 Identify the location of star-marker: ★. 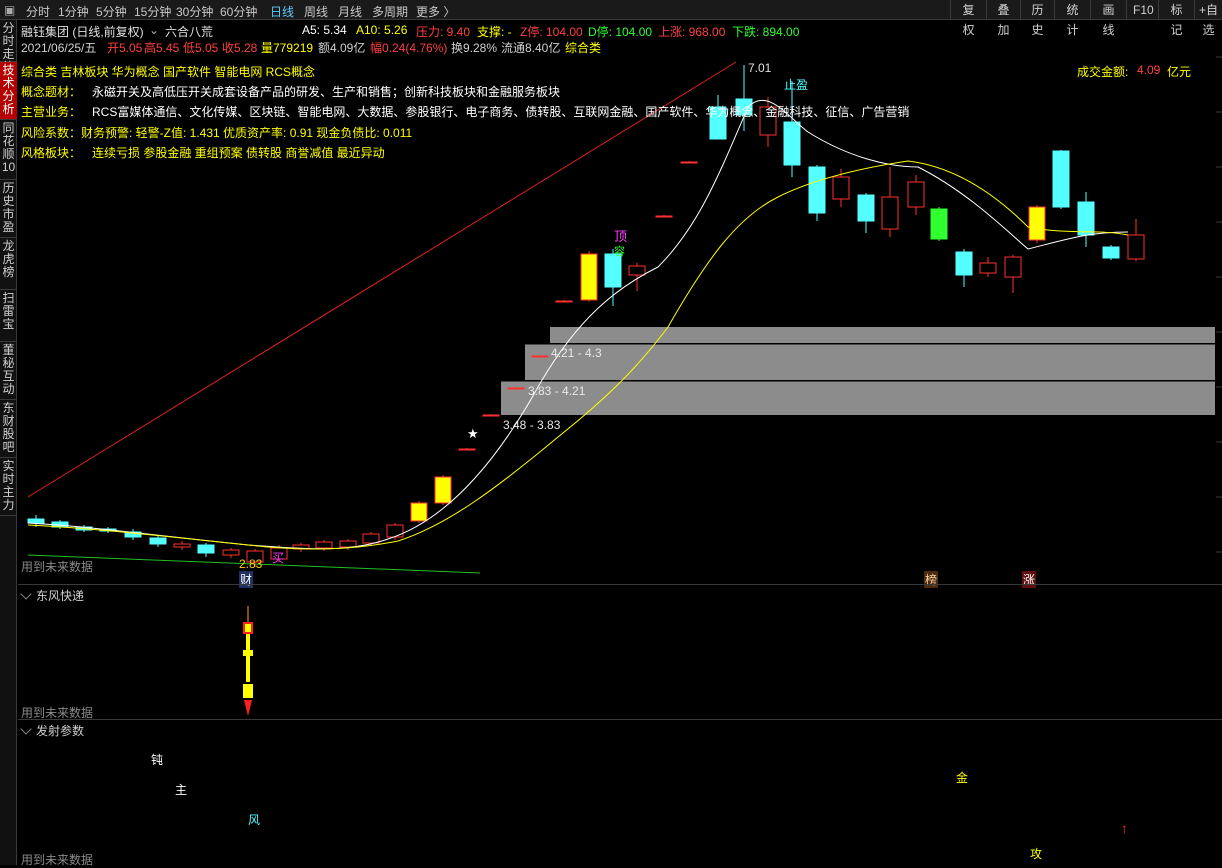
(473, 433).